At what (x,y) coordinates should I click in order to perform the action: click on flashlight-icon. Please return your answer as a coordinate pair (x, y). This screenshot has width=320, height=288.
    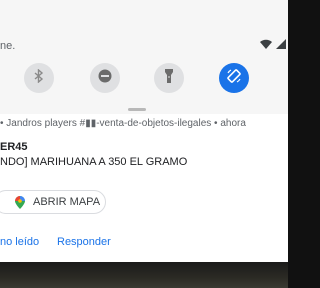
    Looking at the image, I should click on (169, 78).